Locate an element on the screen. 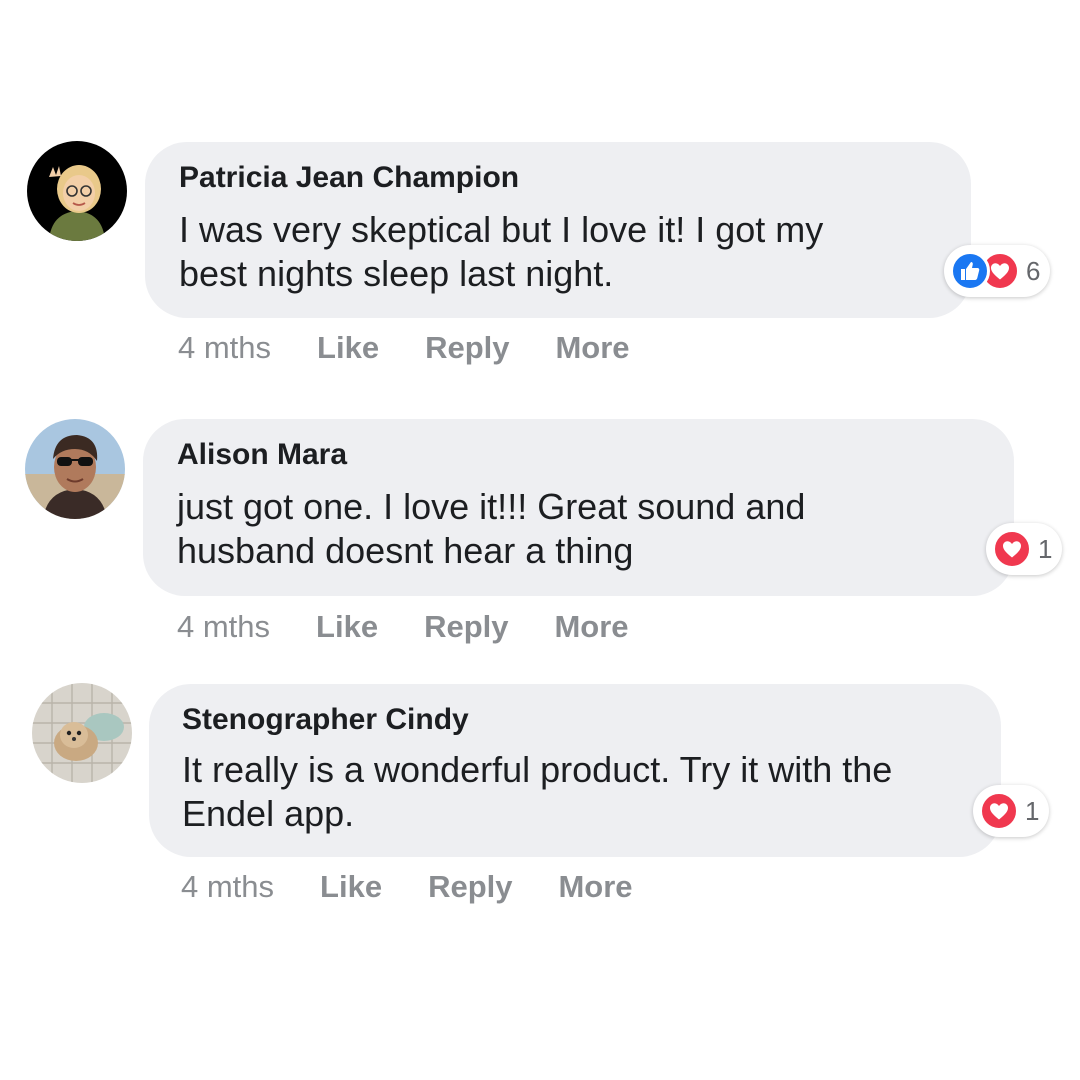  comment-author: Patricia Jean Champion is located at coordinates (558, 178).